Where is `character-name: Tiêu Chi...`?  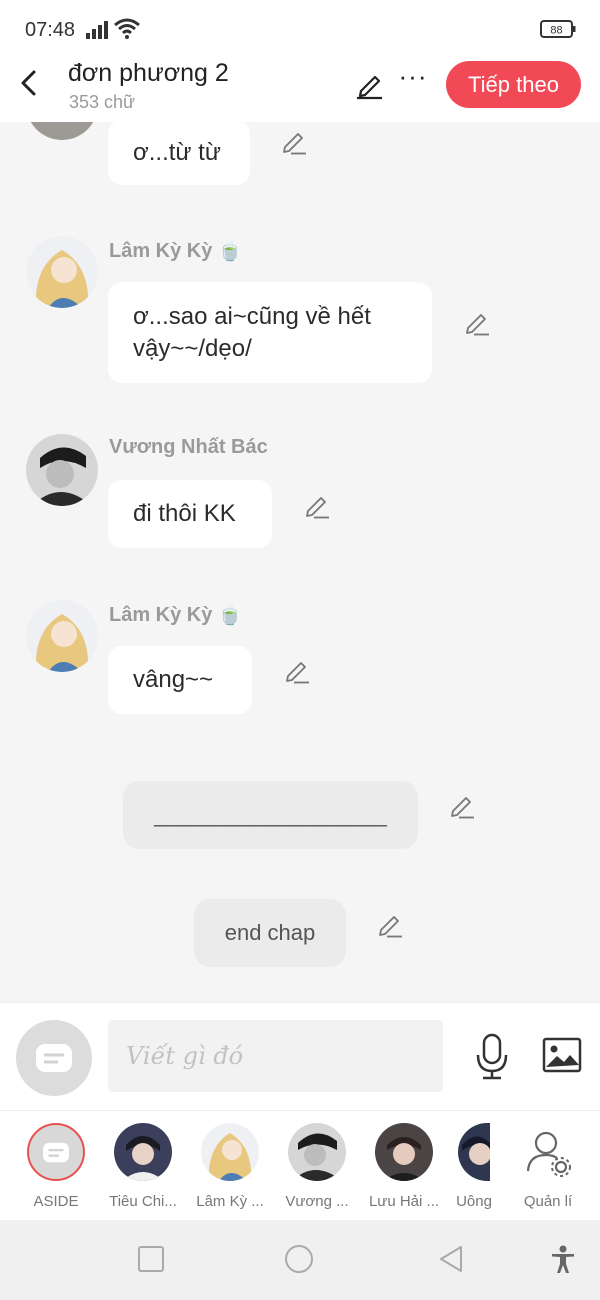 character-name: Tiêu Chi... is located at coordinates (143, 1201).